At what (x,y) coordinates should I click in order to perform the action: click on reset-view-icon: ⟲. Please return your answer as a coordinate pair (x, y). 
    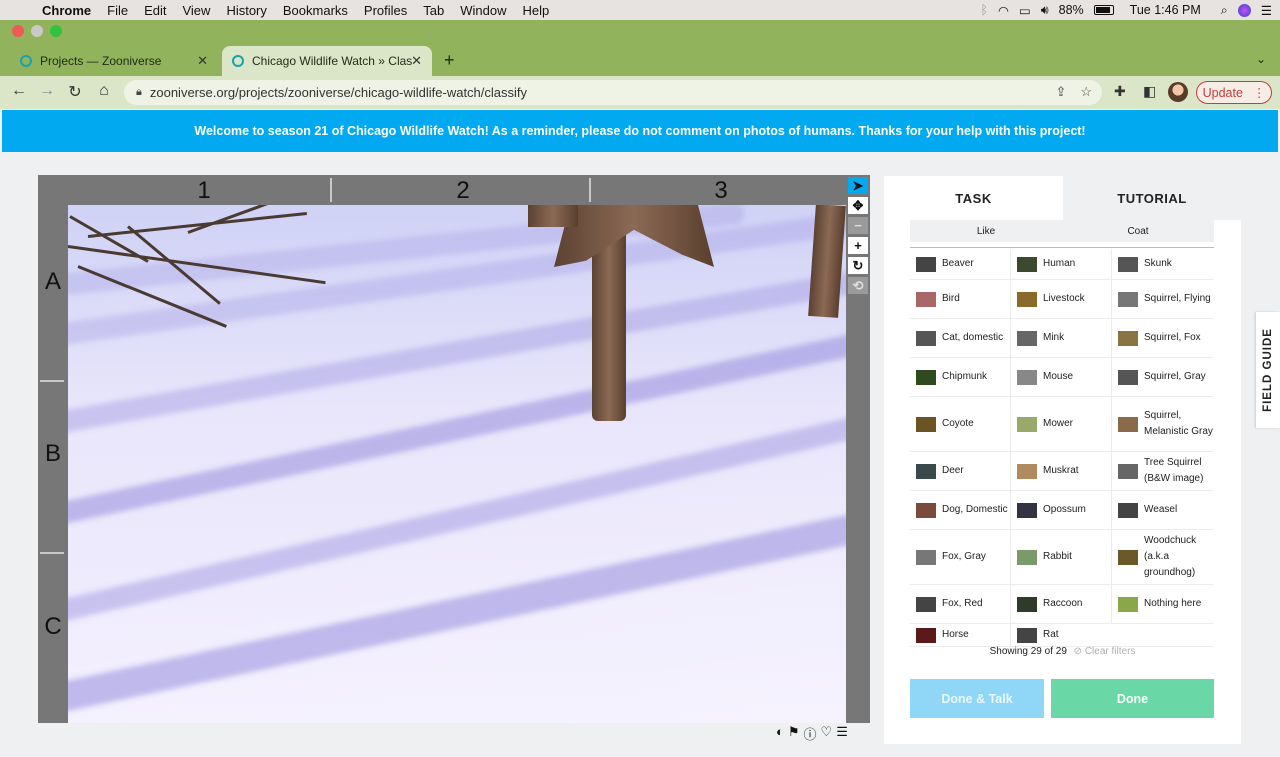
    Looking at the image, I should click on (858, 285).